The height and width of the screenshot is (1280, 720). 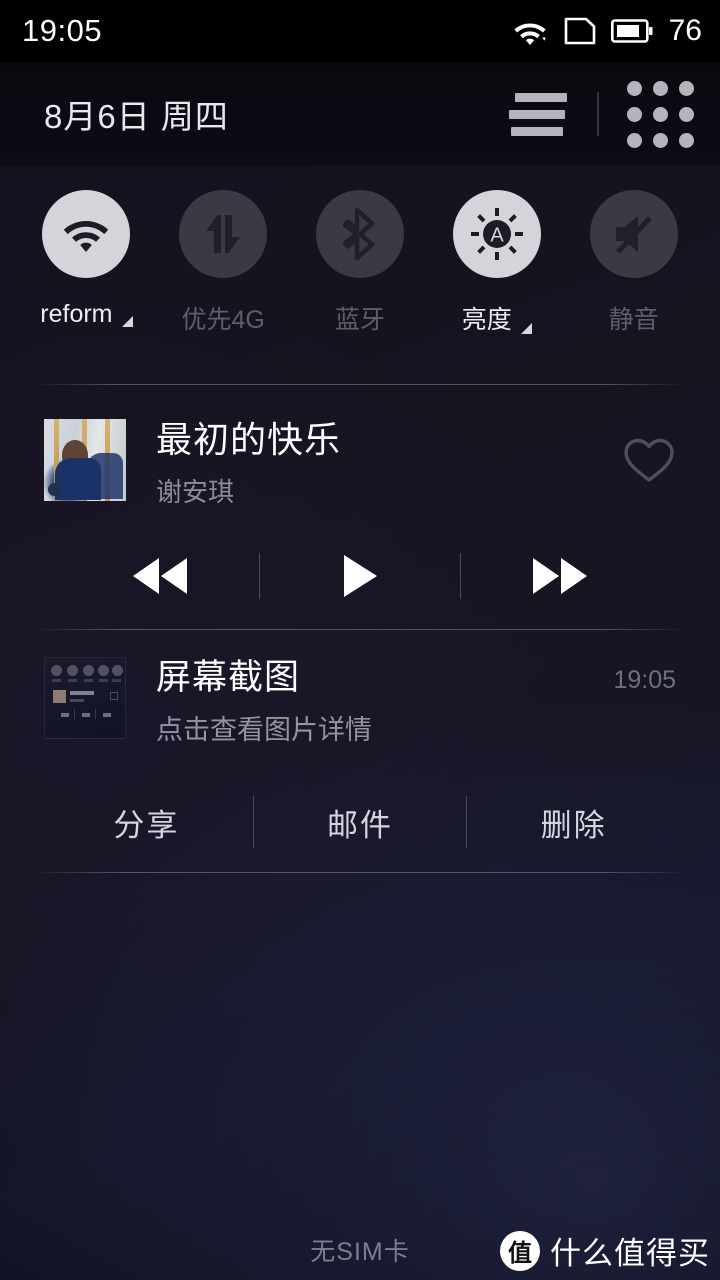 What do you see at coordinates (86, 314) in the screenshot?
I see `toggle-wifi-label: reform` at bounding box center [86, 314].